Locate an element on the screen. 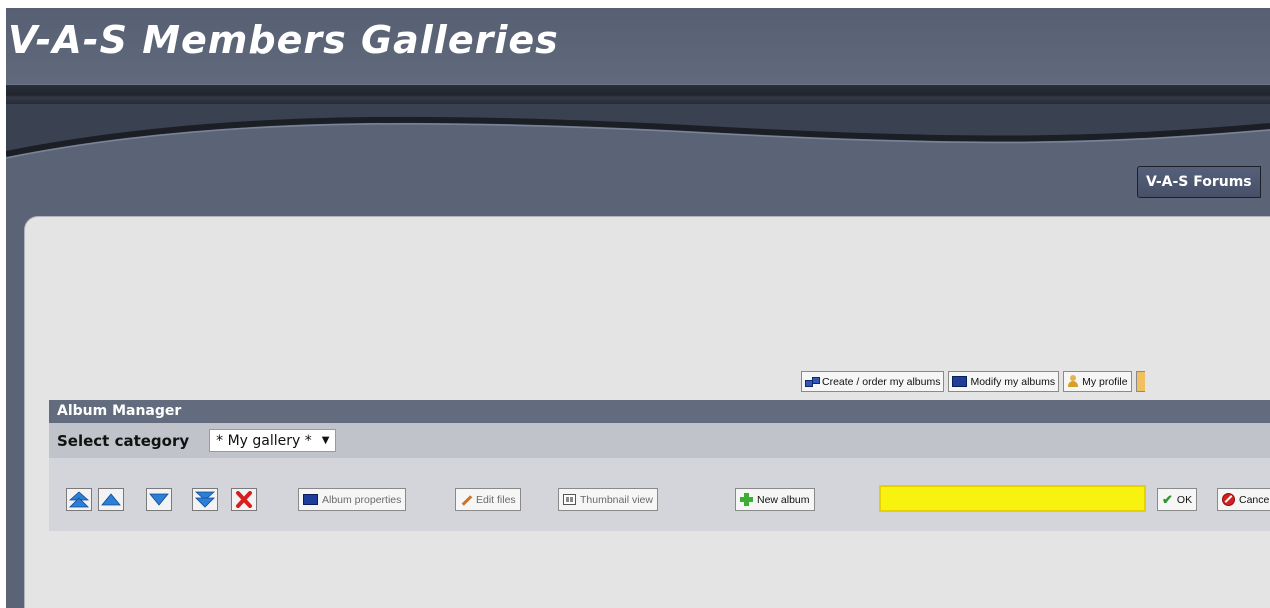 This screenshot has height=608, width=1270. modify-albums-link: Modify my albums is located at coordinates (1004, 381).